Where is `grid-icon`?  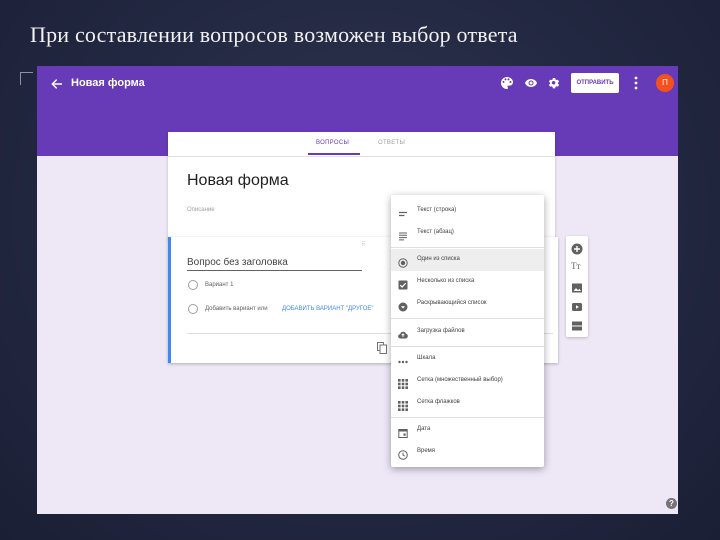
grid-icon is located at coordinates (403, 382).